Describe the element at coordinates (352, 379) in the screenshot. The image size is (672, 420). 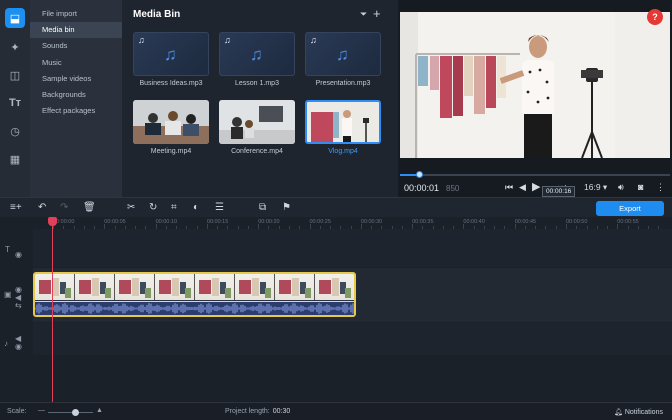
I see `empty-lane` at that location.